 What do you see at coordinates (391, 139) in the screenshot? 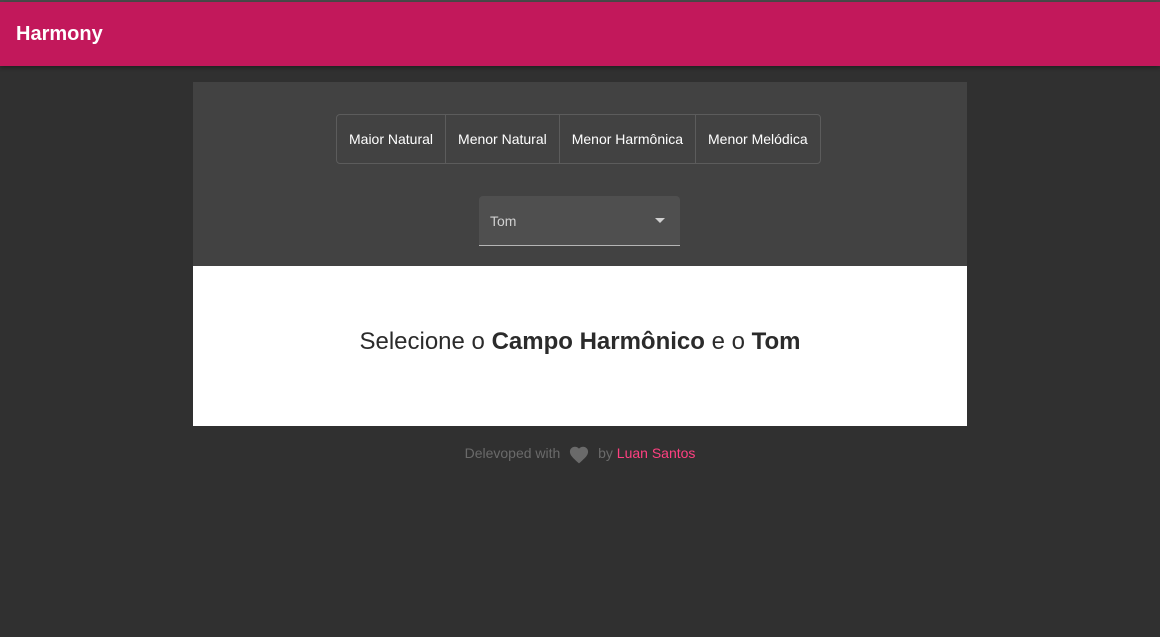
I see `toggle-maior-natural: Maior Natural` at bounding box center [391, 139].